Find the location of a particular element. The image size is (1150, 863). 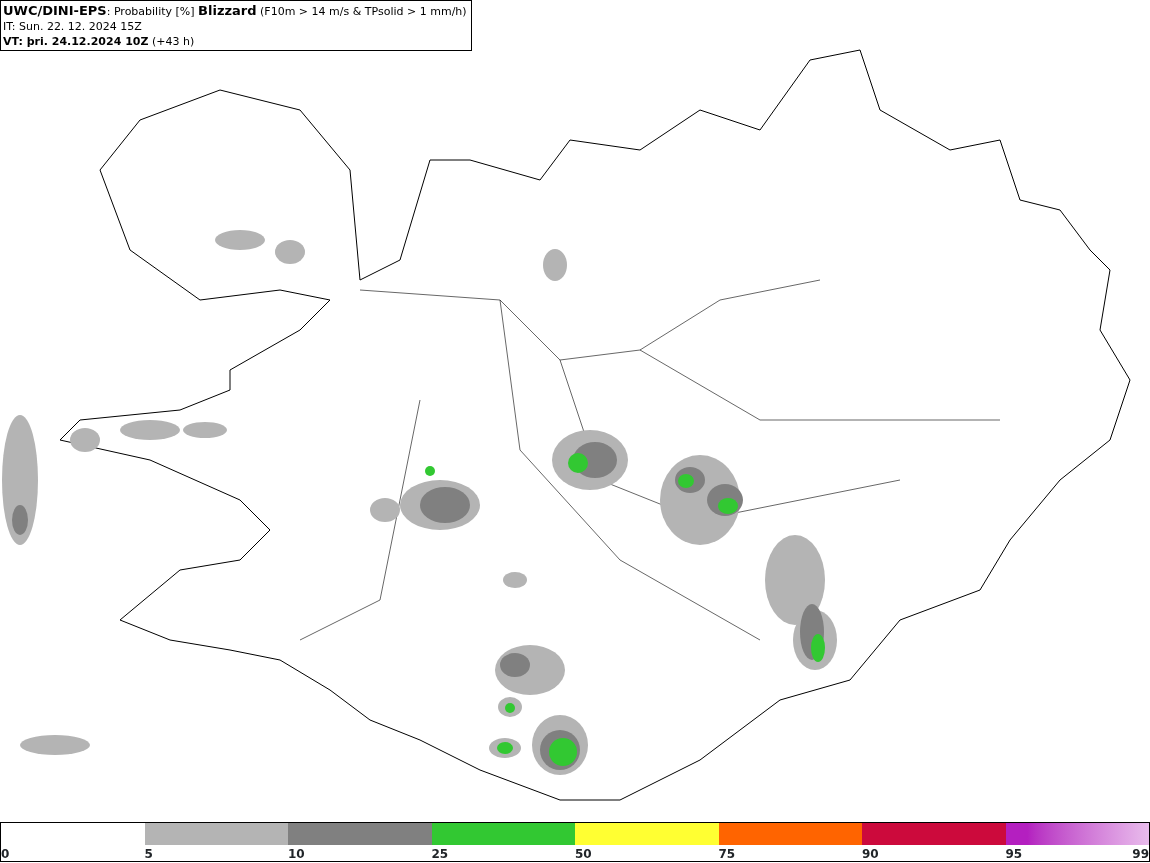

valid-time: VT: þri. 24.12.2024 10Z (+43 h) is located at coordinates (99, 41).